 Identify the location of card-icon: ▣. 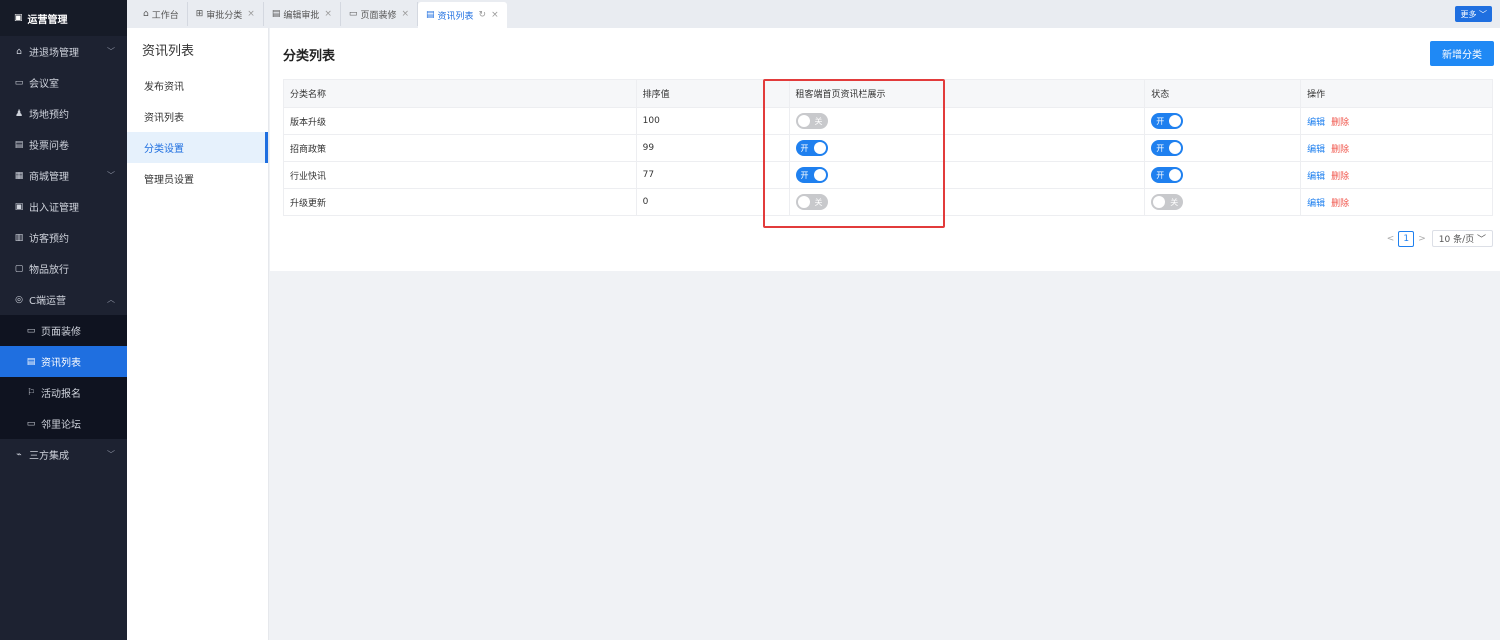
(19, 206).